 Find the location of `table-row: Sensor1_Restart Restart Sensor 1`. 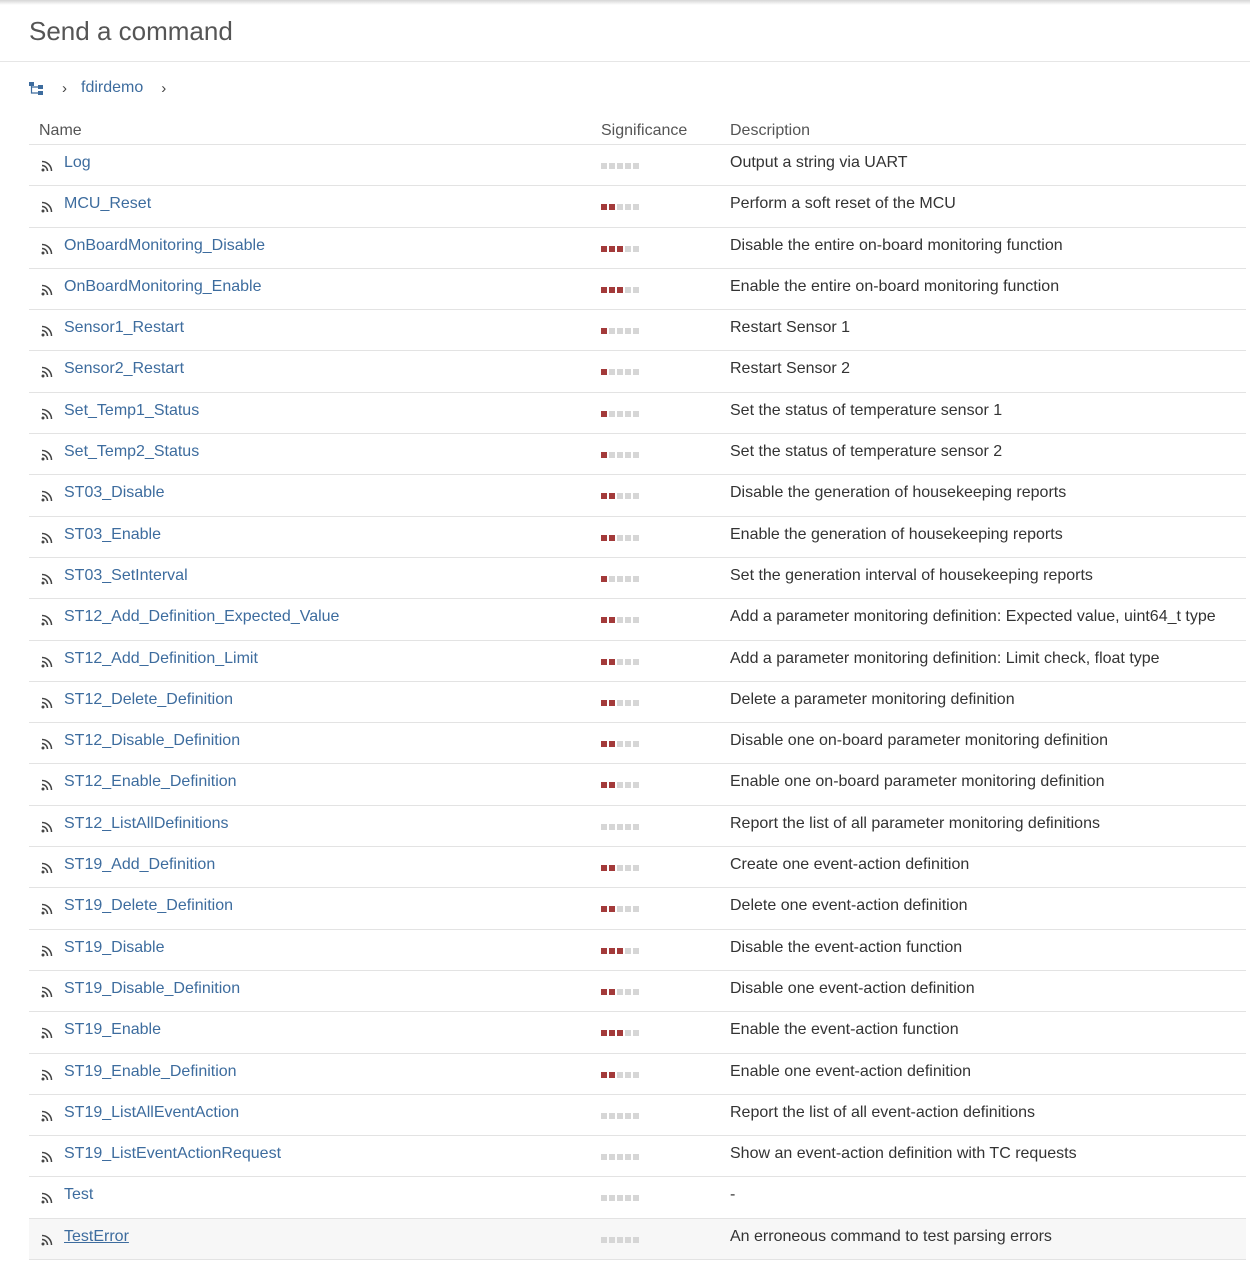

table-row: Sensor1_Restart Restart Sensor 1 is located at coordinates (637, 331).